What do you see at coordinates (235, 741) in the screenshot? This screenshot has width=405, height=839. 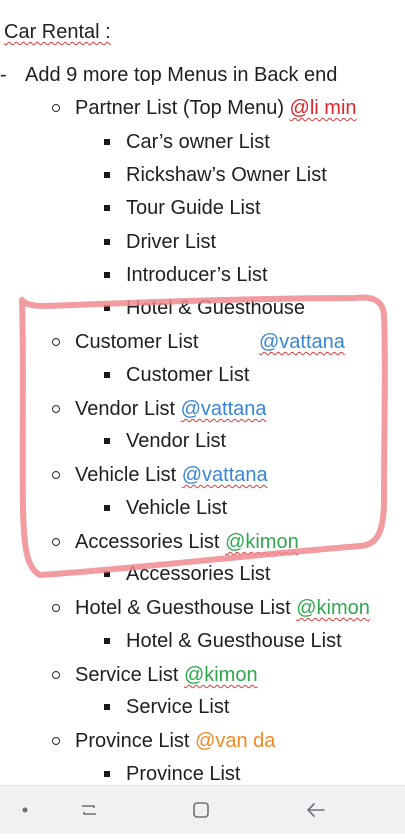 I see `mention-van-da: @van da` at bounding box center [235, 741].